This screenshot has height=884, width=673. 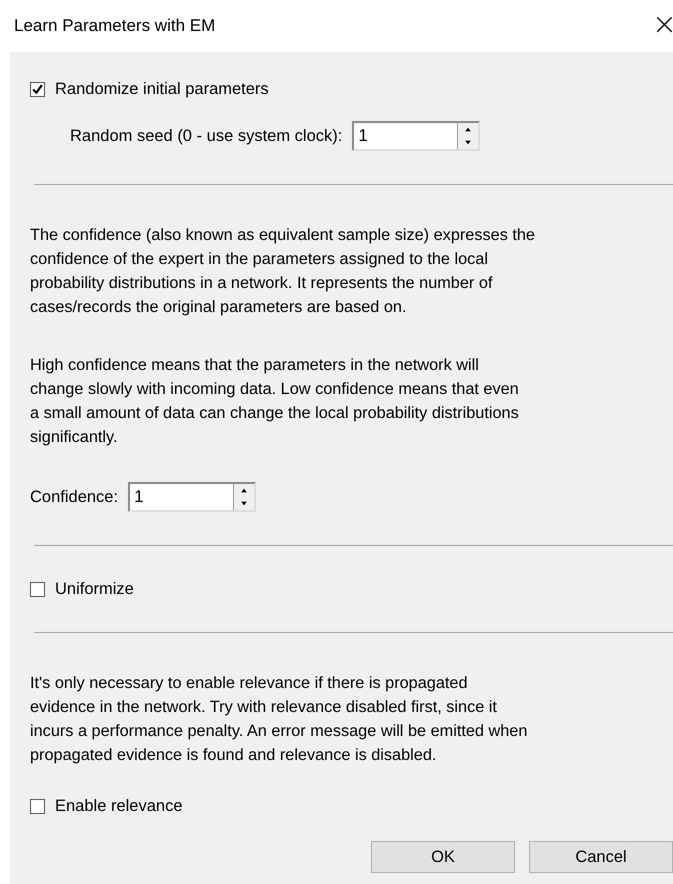 I want to click on description-text: It's only necessary to enable relevance if there is propagated evidence in the network. Try with relevance disabled first, since it incurs a performance penalty. An error message will be emitted when propagated evidence is found and relevance is disabled., so click(x=279, y=719).